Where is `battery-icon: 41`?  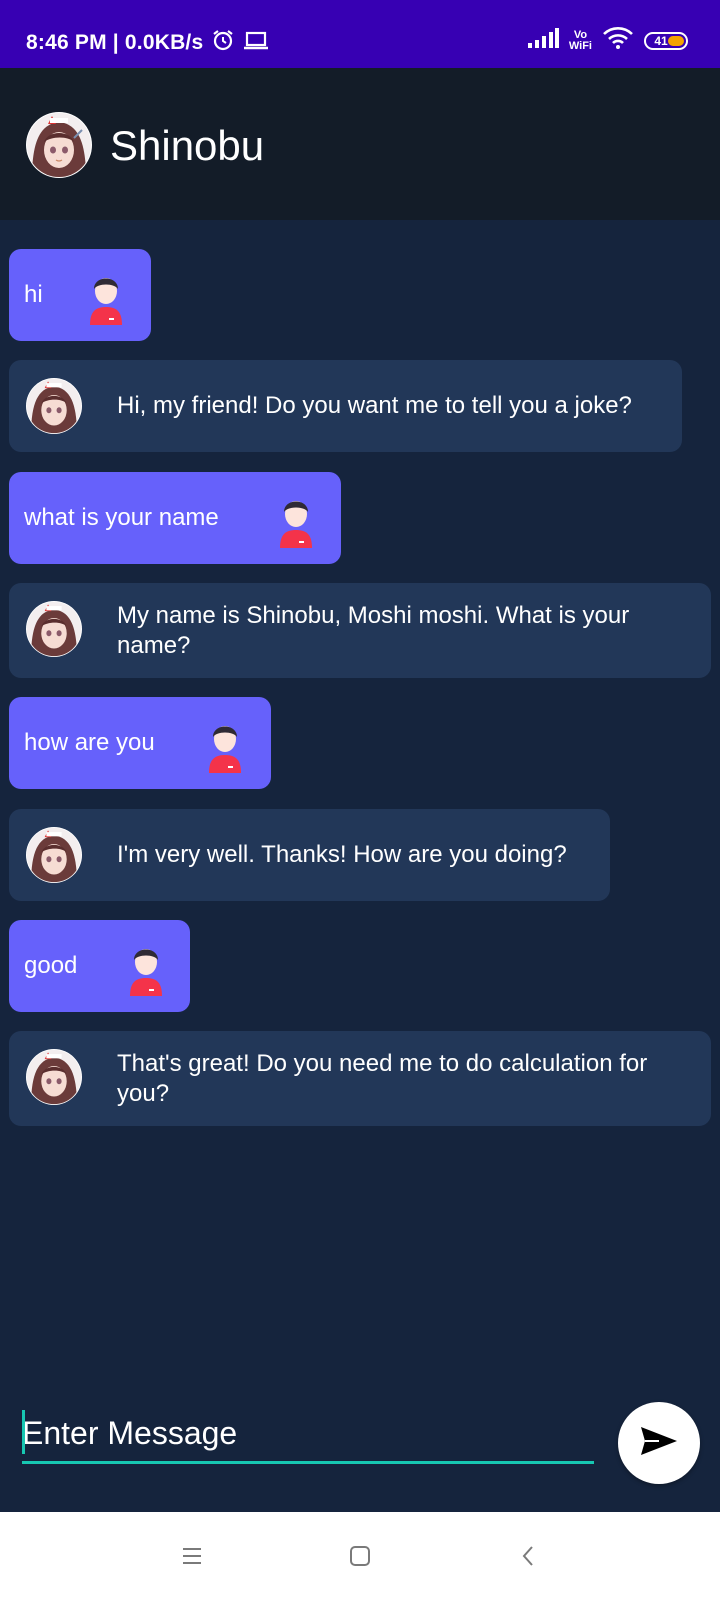
battery-icon: 41 is located at coordinates (666, 40).